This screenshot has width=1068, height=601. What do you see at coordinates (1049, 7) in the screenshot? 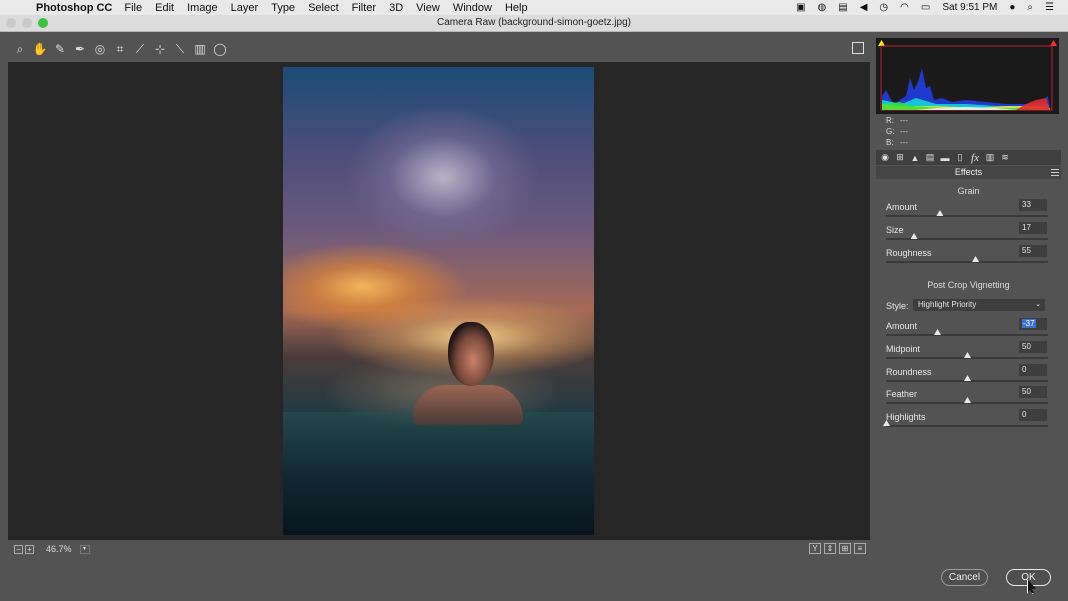
I see `notification-center-icon: ☰` at bounding box center [1049, 7].